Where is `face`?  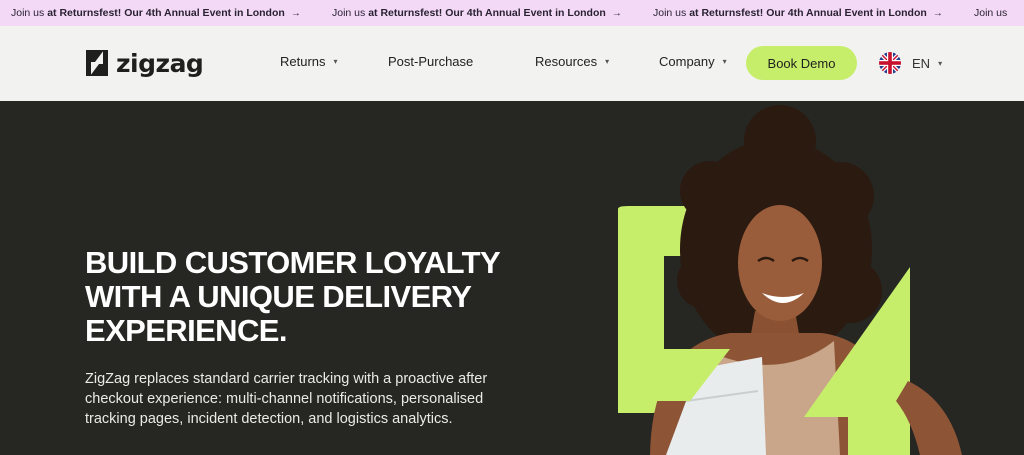 face is located at coordinates (780, 263).